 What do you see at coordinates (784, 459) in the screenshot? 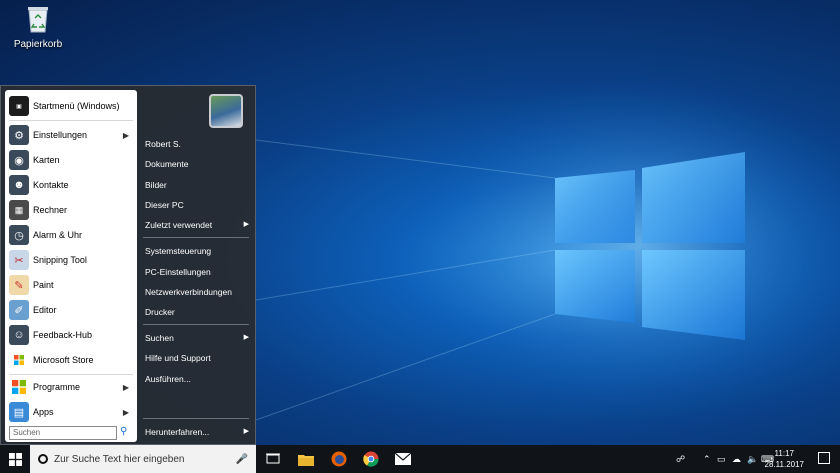
I see `taskbar-clock: 11:17 28.11.2017` at bounding box center [784, 459].